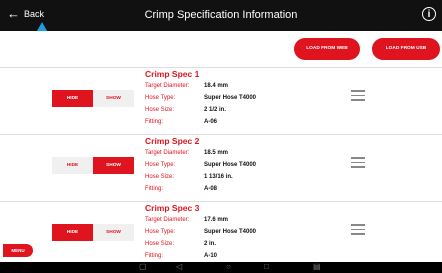  I want to click on load-from-usb-button: LOAD FROM USB, so click(406, 49).